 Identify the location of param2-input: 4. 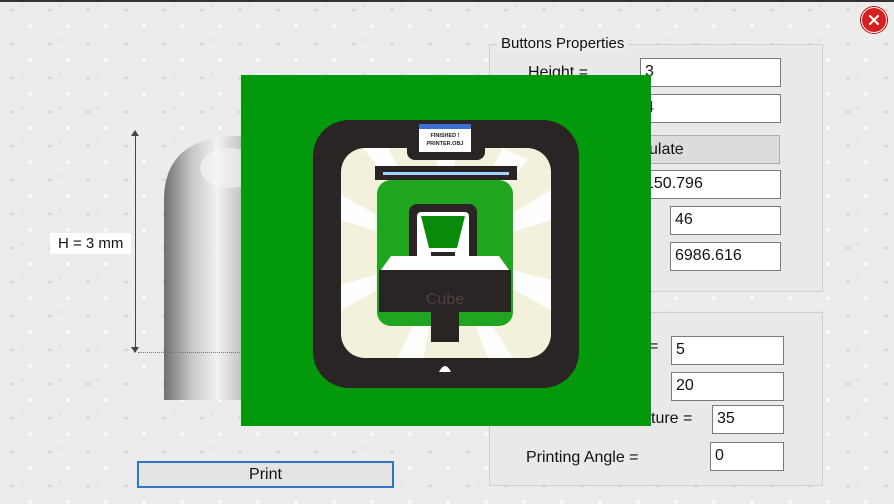
(710, 108).